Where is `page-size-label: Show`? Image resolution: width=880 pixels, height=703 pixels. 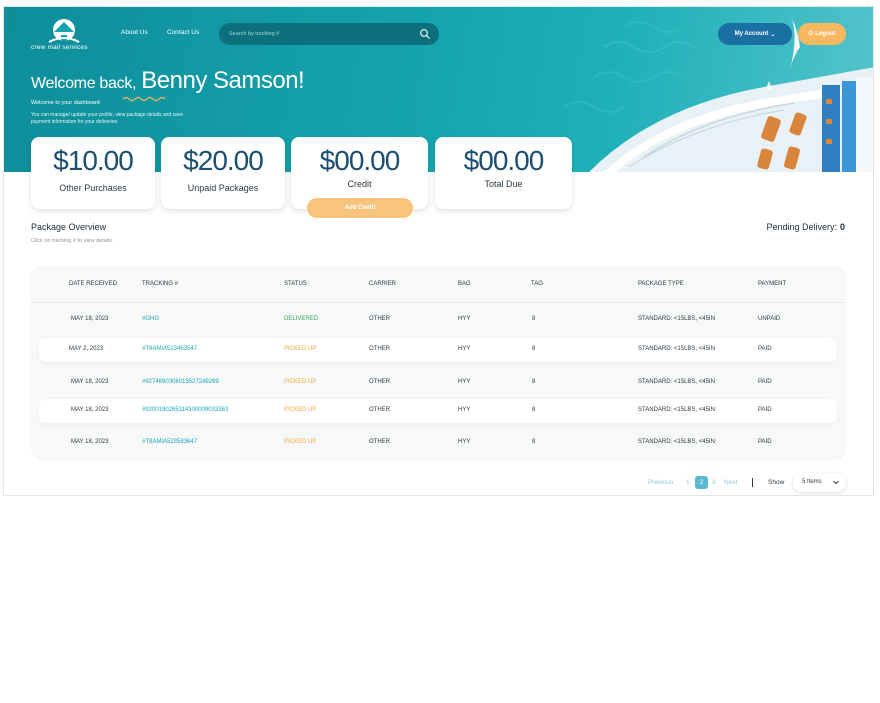
page-size-label: Show is located at coordinates (776, 482).